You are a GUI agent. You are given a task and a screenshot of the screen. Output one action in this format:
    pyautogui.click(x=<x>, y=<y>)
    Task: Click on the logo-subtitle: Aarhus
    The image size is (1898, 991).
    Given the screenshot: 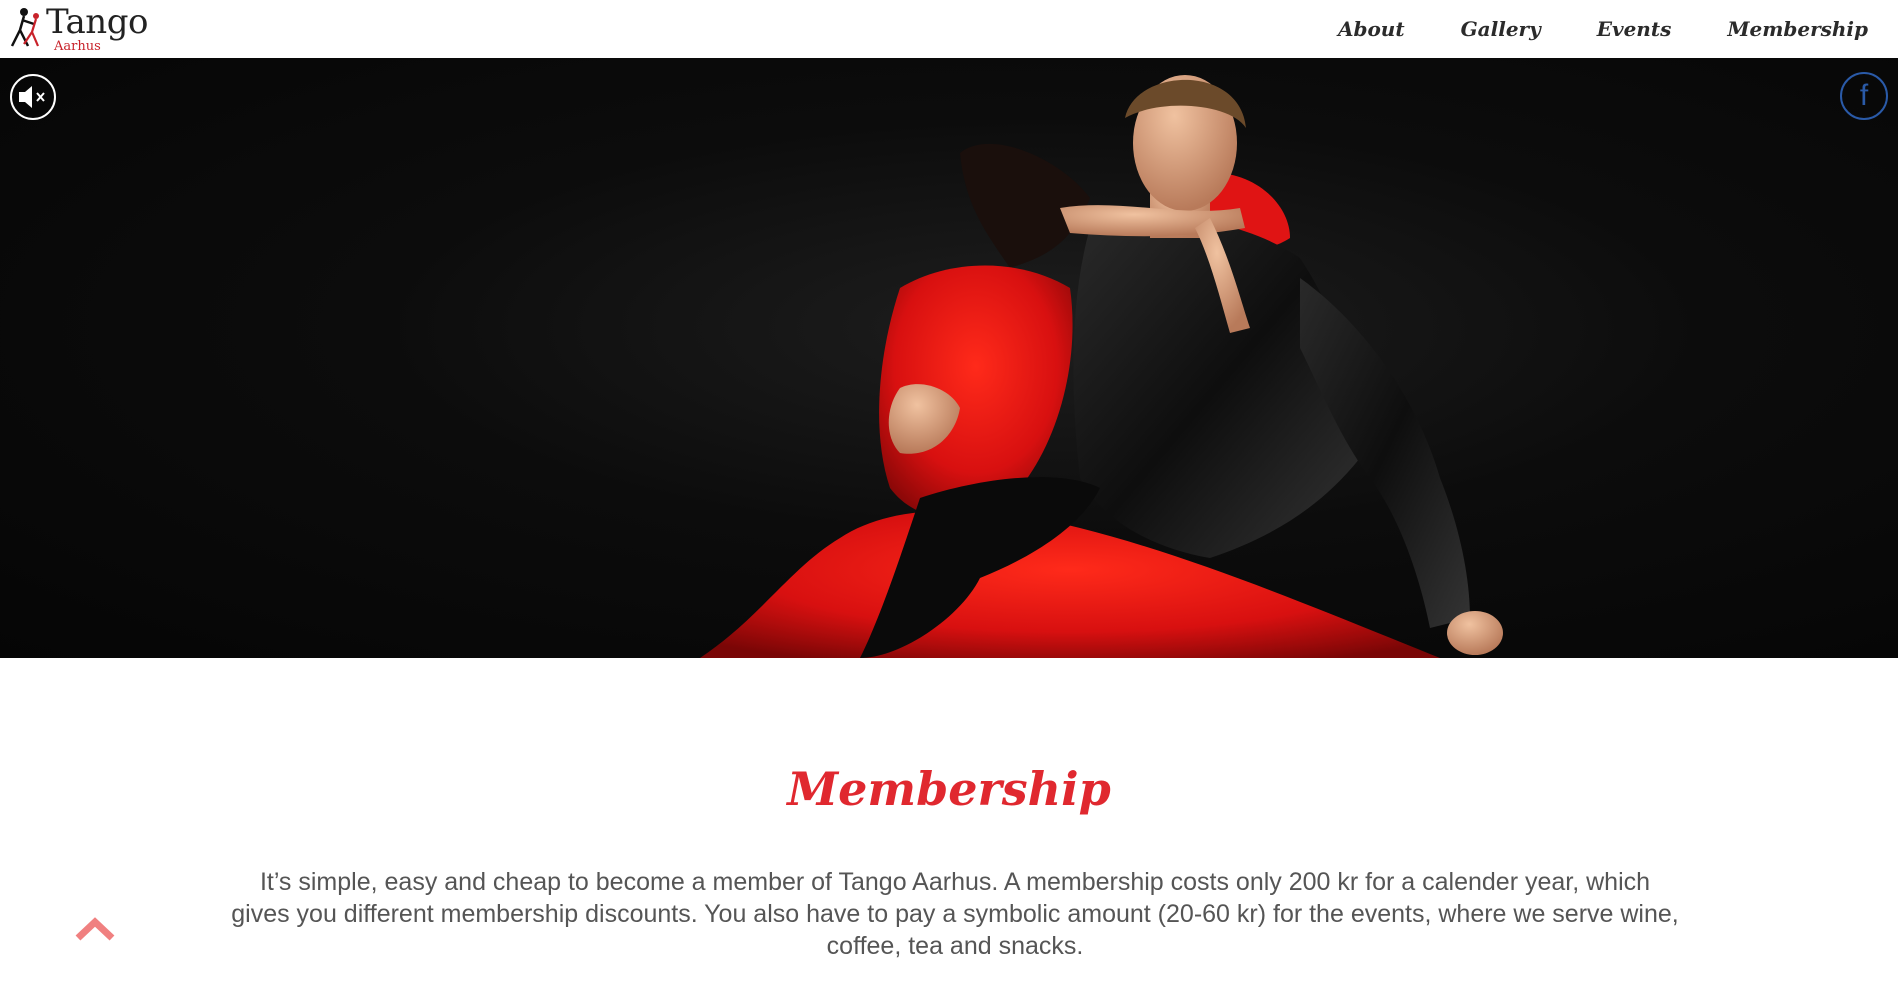 What is the action you would take?
    pyautogui.click(x=77, y=46)
    